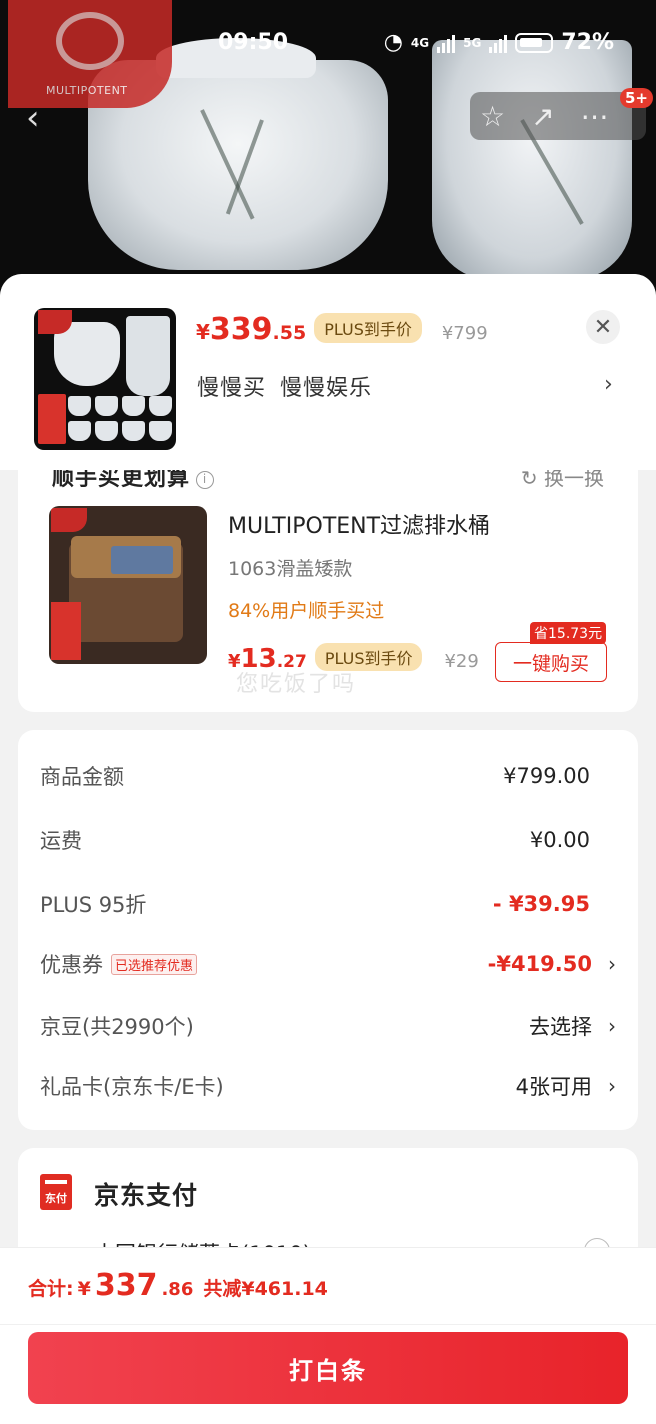 Image resolution: width=656 pixels, height=1424 pixels. What do you see at coordinates (146, 1195) in the screenshot?
I see `payment-title: 京东支付` at bounding box center [146, 1195].